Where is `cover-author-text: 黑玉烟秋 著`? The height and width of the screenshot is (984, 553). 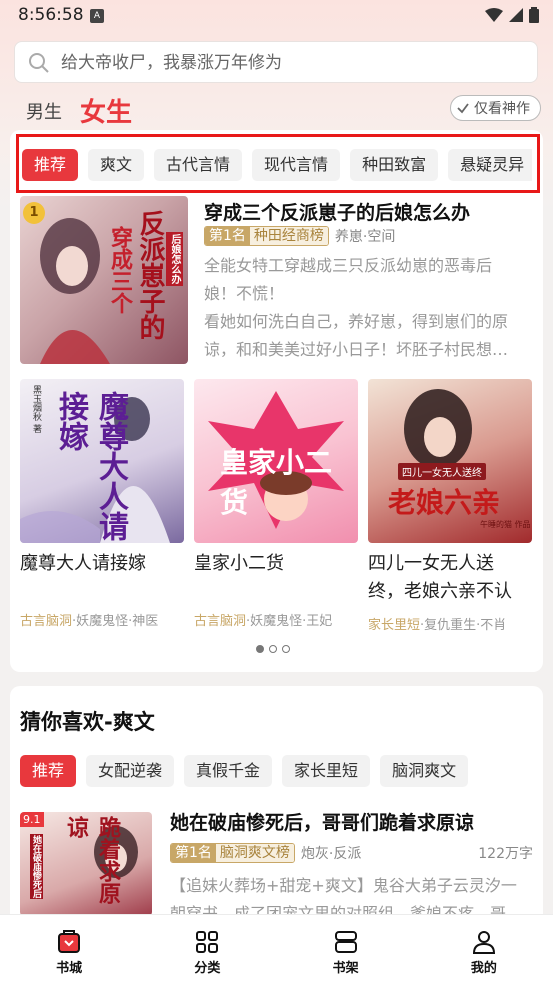
cover-author-text: 黑玉烟秋 著 is located at coordinates (36, 409).